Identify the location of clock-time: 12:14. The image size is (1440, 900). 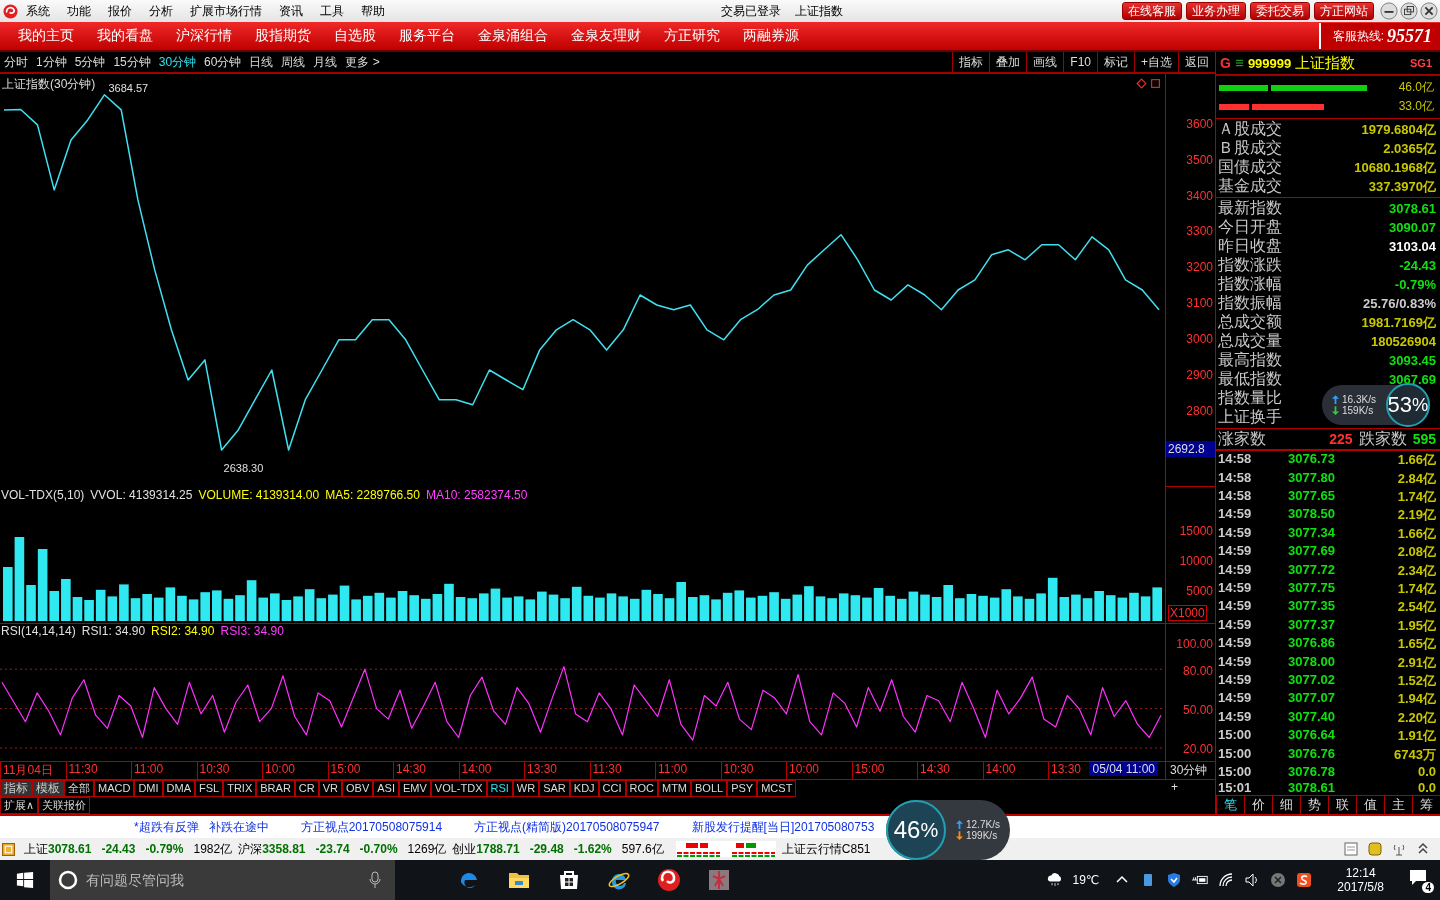
(1360, 873).